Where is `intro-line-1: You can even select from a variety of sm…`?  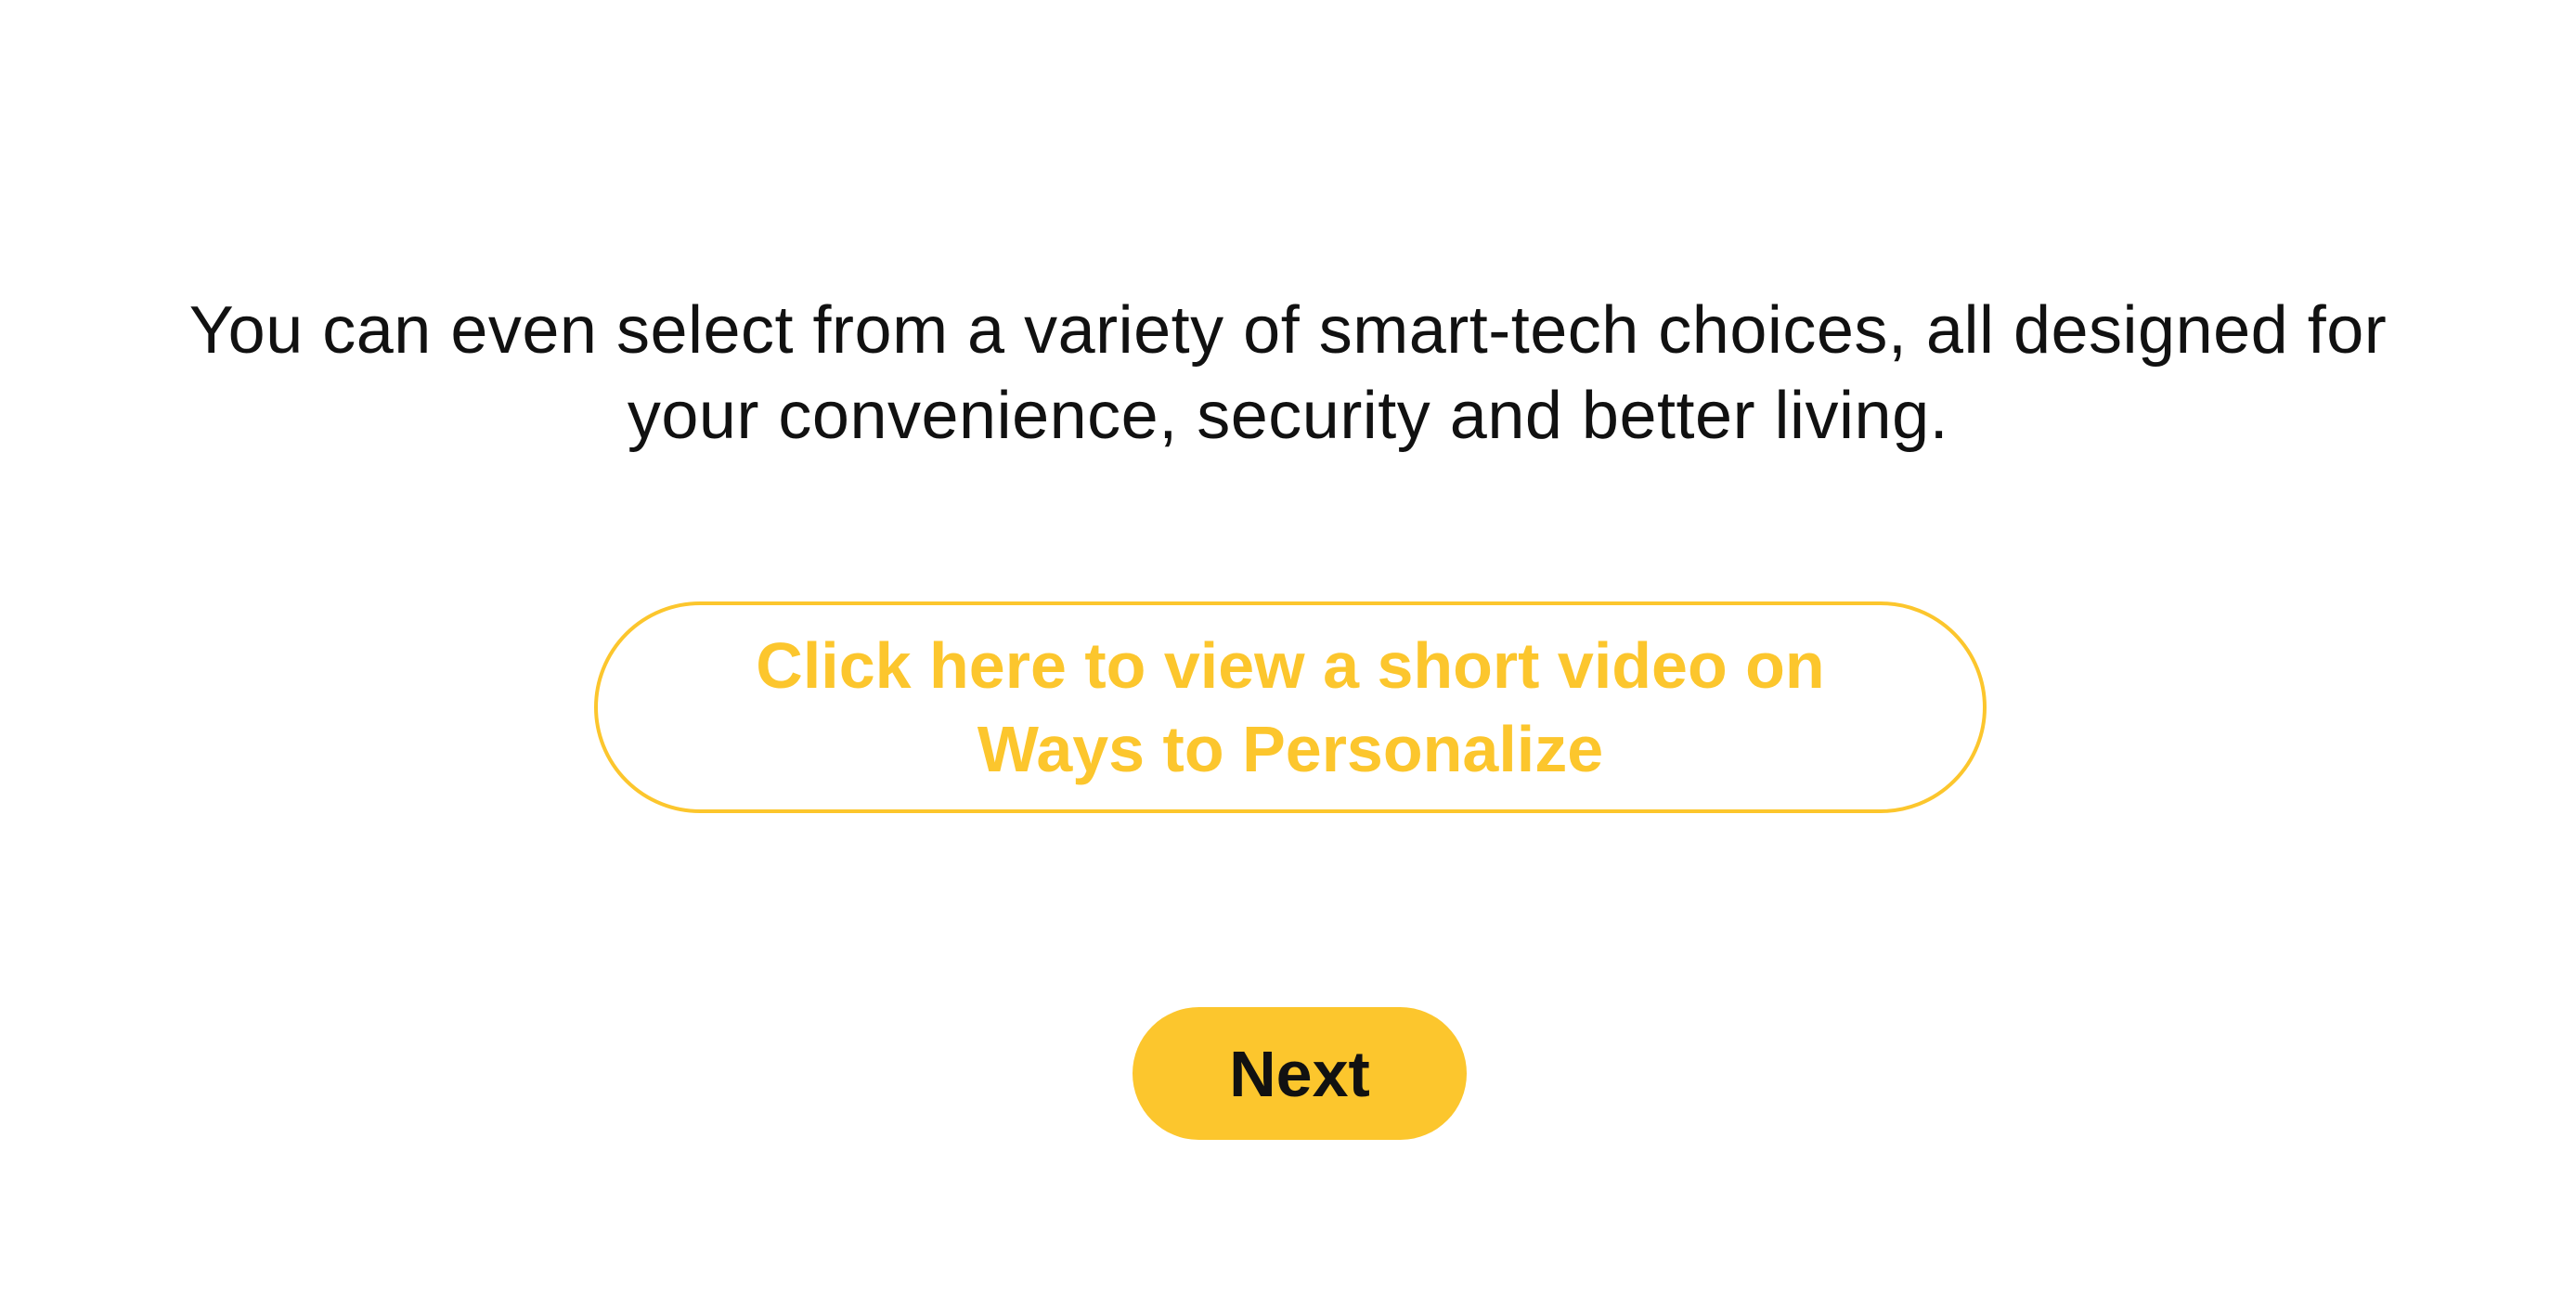
intro-line-1: You can even select from a variety of sm… is located at coordinates (1288, 331).